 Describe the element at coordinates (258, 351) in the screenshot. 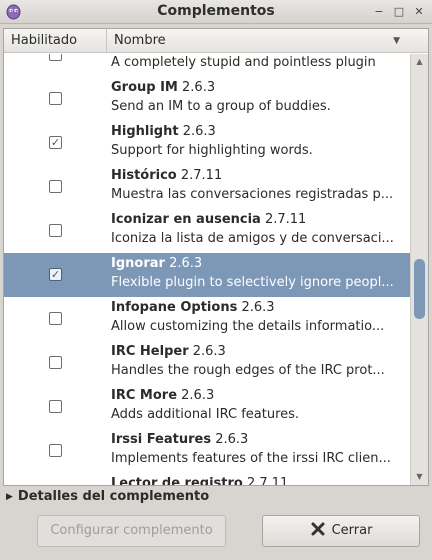

I see `plugin-title: IRC Helper 2.6.3` at that location.